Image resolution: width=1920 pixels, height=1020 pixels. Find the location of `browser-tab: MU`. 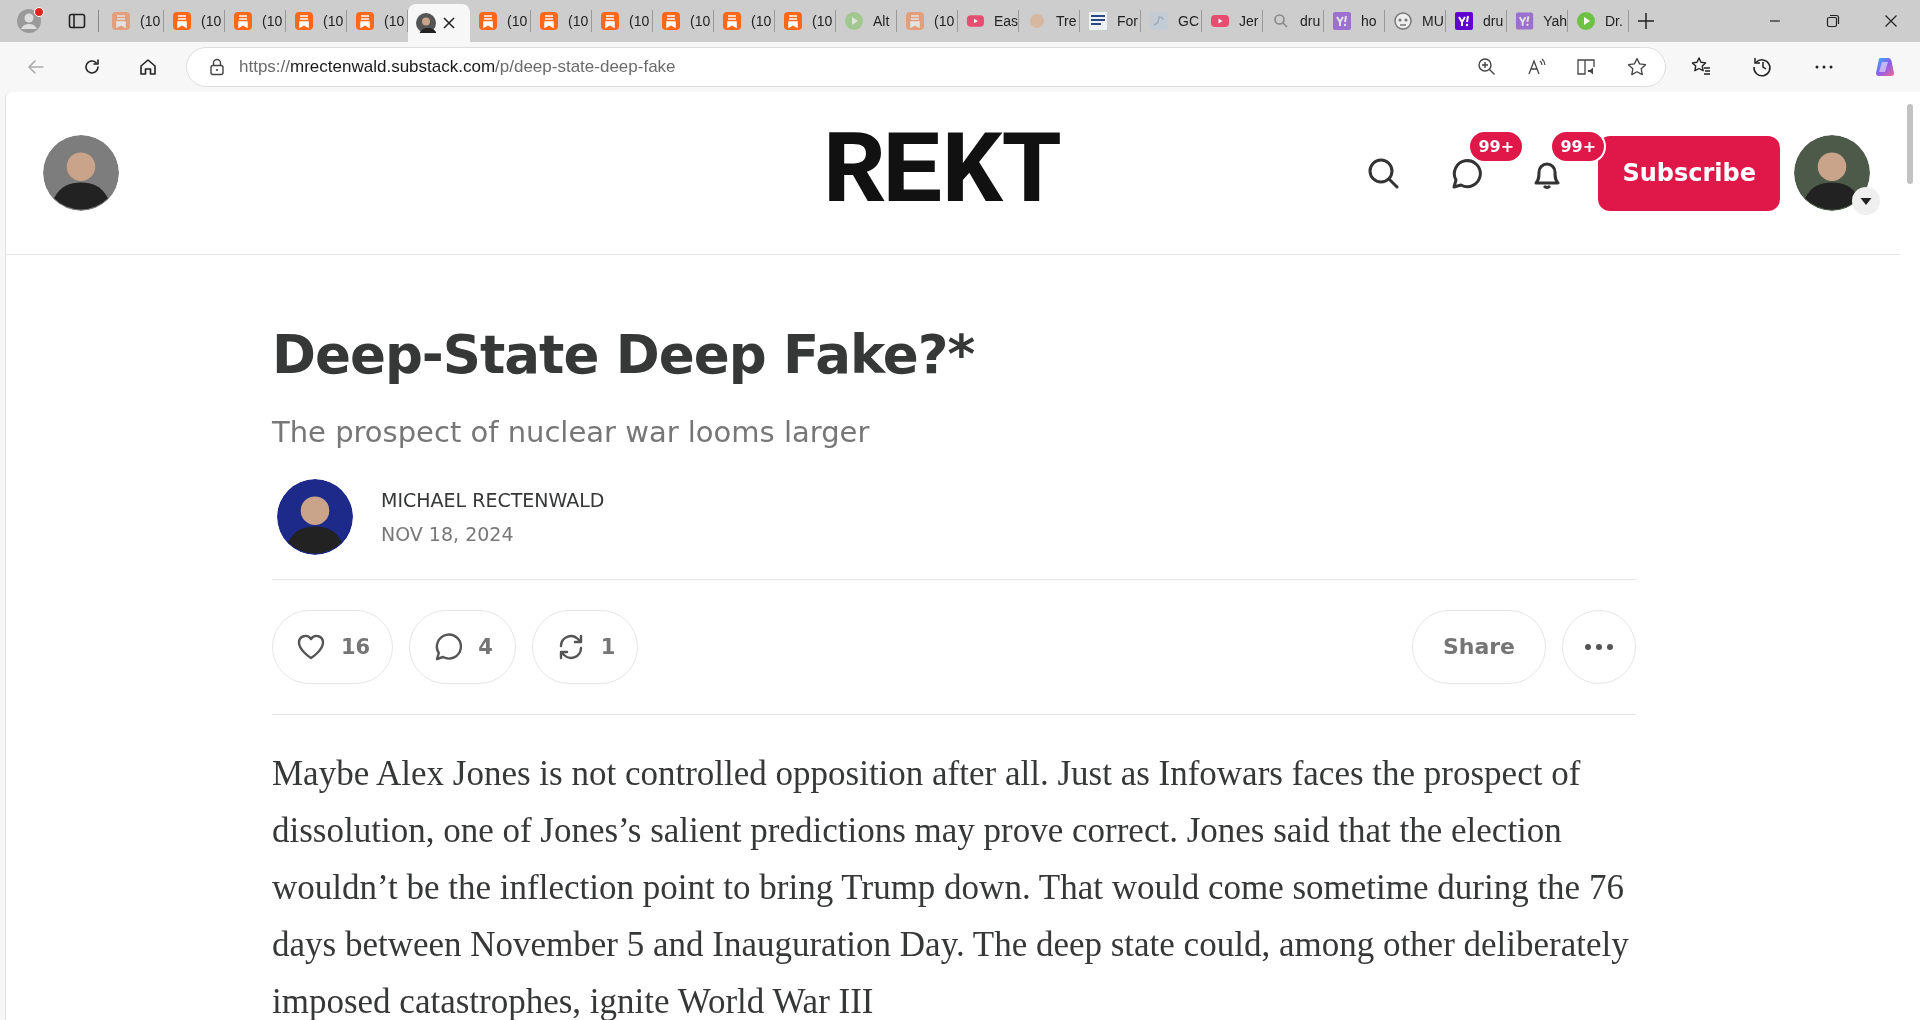

browser-tab: MU is located at coordinates (1415, 21).